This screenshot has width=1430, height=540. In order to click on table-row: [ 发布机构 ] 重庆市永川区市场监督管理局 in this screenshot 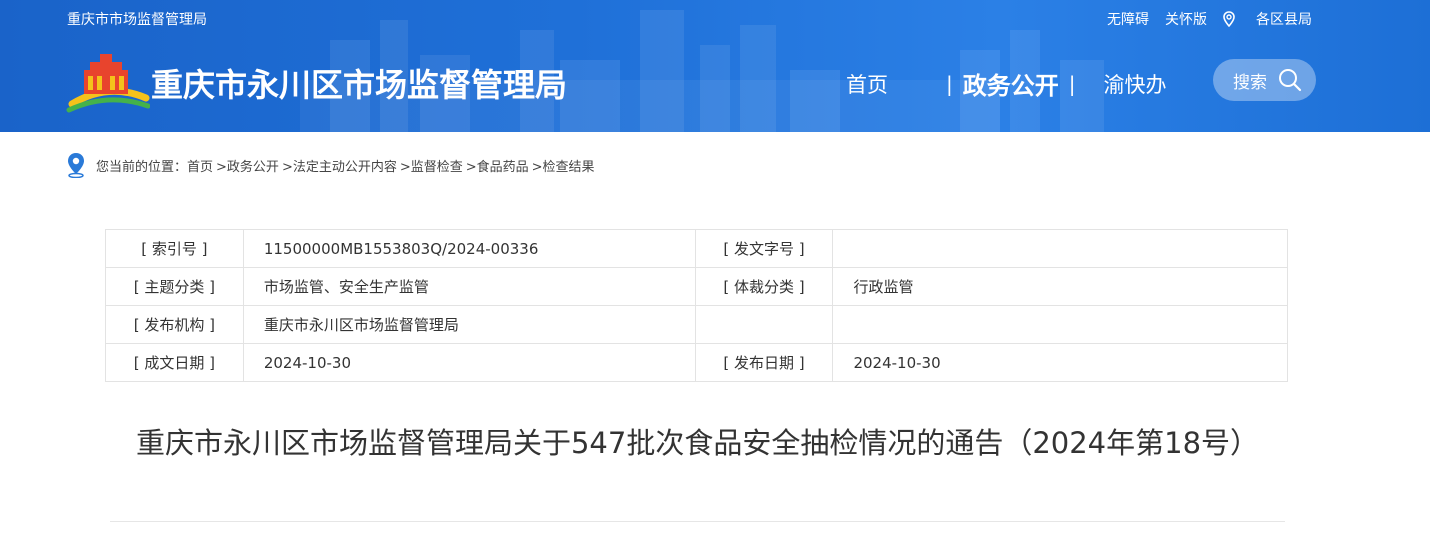, I will do `click(696, 324)`.